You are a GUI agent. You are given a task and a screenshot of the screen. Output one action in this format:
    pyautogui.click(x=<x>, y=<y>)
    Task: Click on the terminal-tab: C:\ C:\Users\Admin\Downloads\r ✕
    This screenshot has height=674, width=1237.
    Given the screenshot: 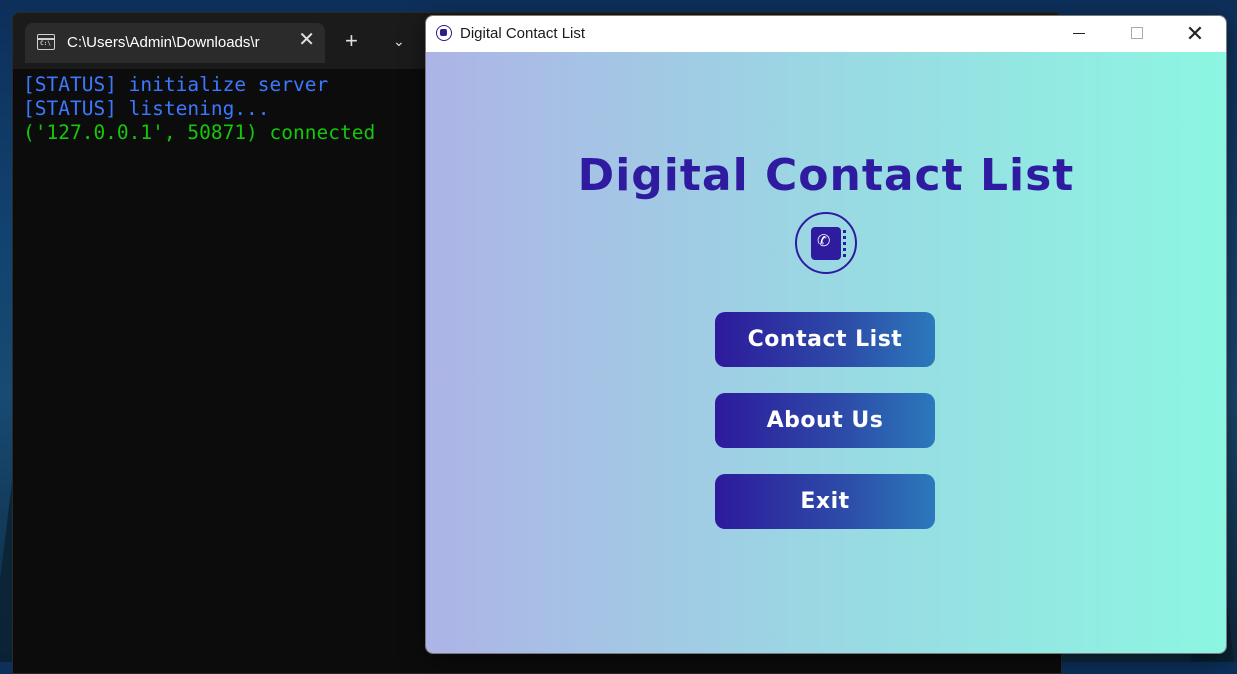 What is the action you would take?
    pyautogui.click(x=175, y=43)
    